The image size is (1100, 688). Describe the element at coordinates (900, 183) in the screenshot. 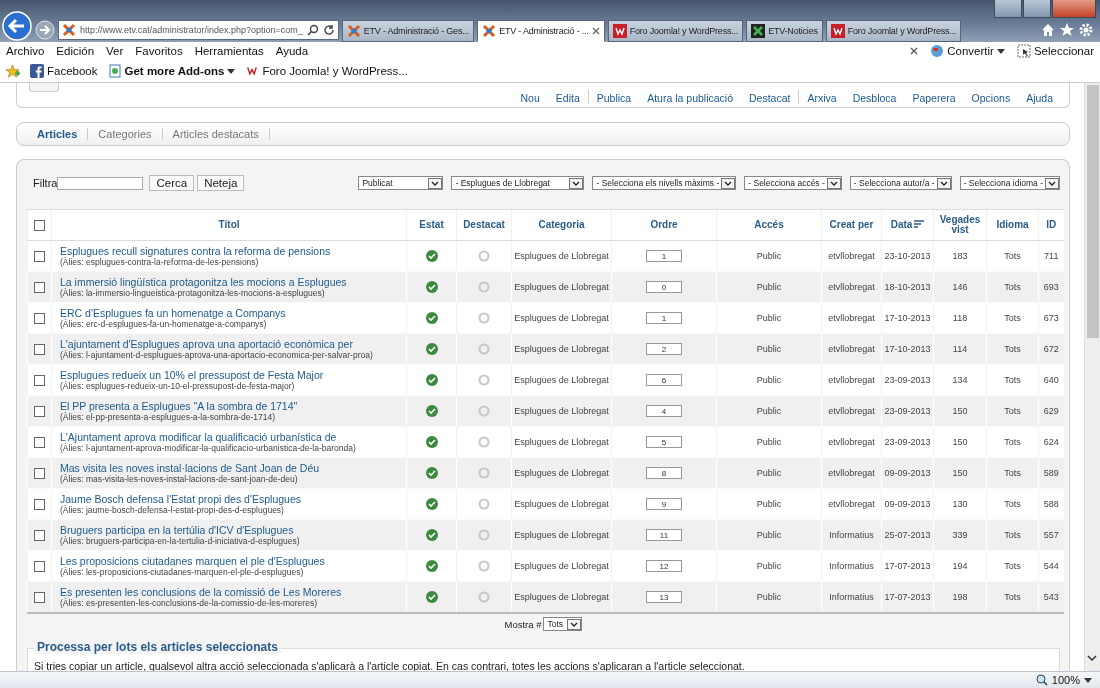

I see `filter-dropdown: - Selecciona autor/a -` at that location.